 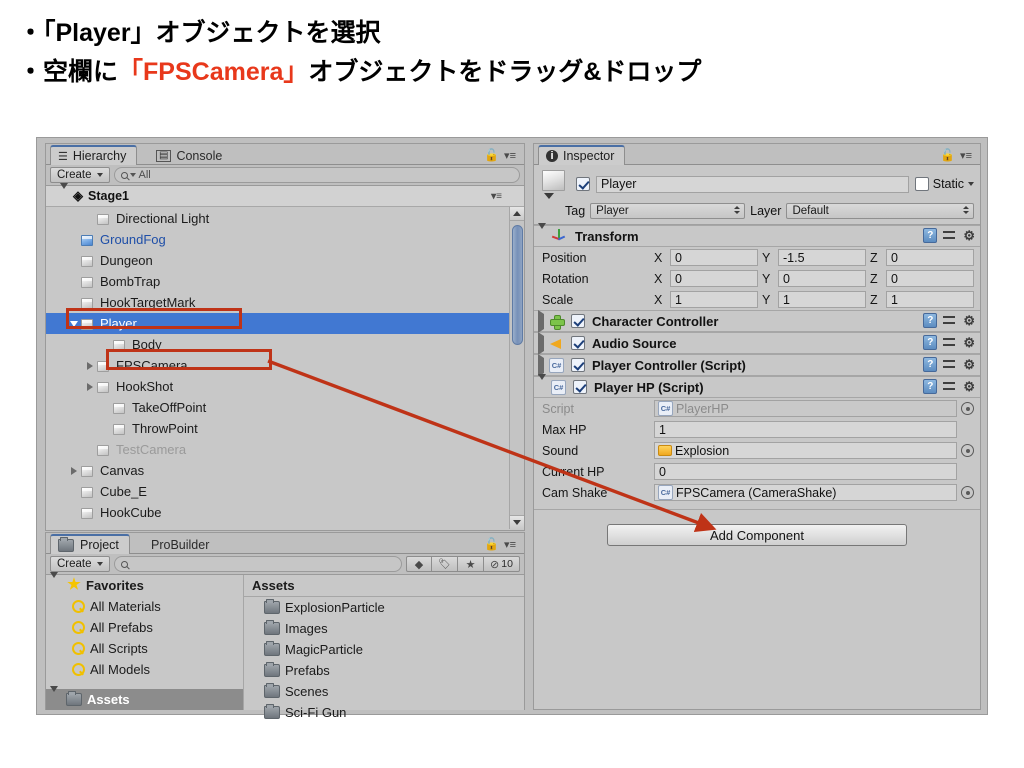 What do you see at coordinates (930, 299) in the screenshot?
I see `transform-scale-z-input: 1` at bounding box center [930, 299].